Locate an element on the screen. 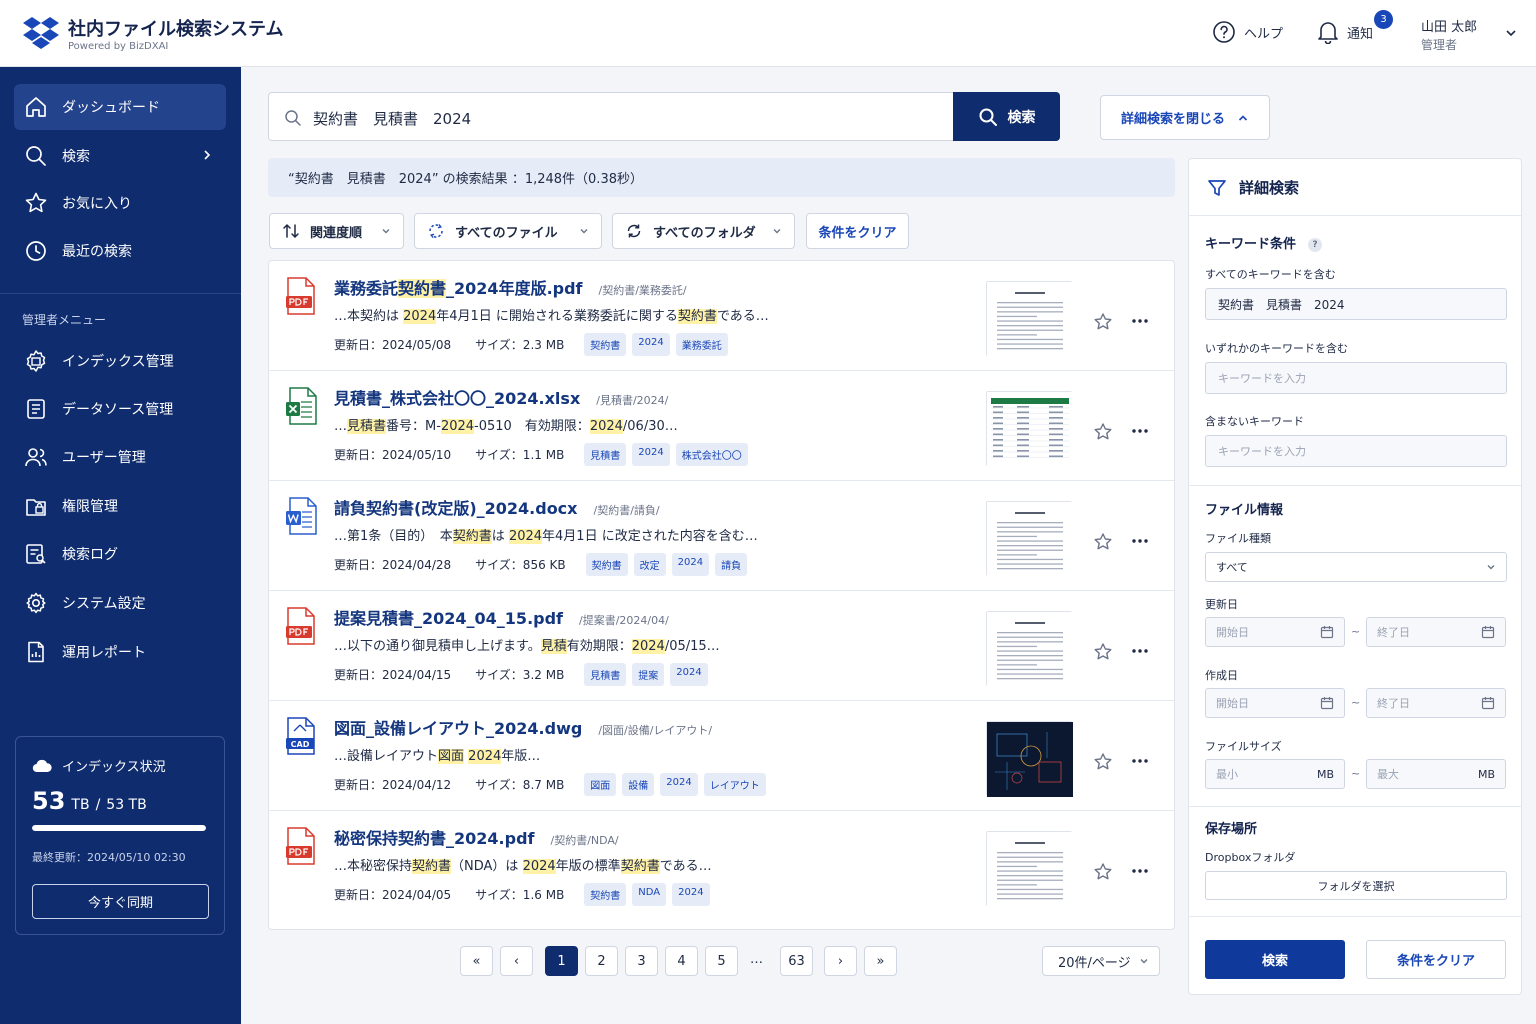  per-page-dropdown: 20件/ページ is located at coordinates (1101, 961).